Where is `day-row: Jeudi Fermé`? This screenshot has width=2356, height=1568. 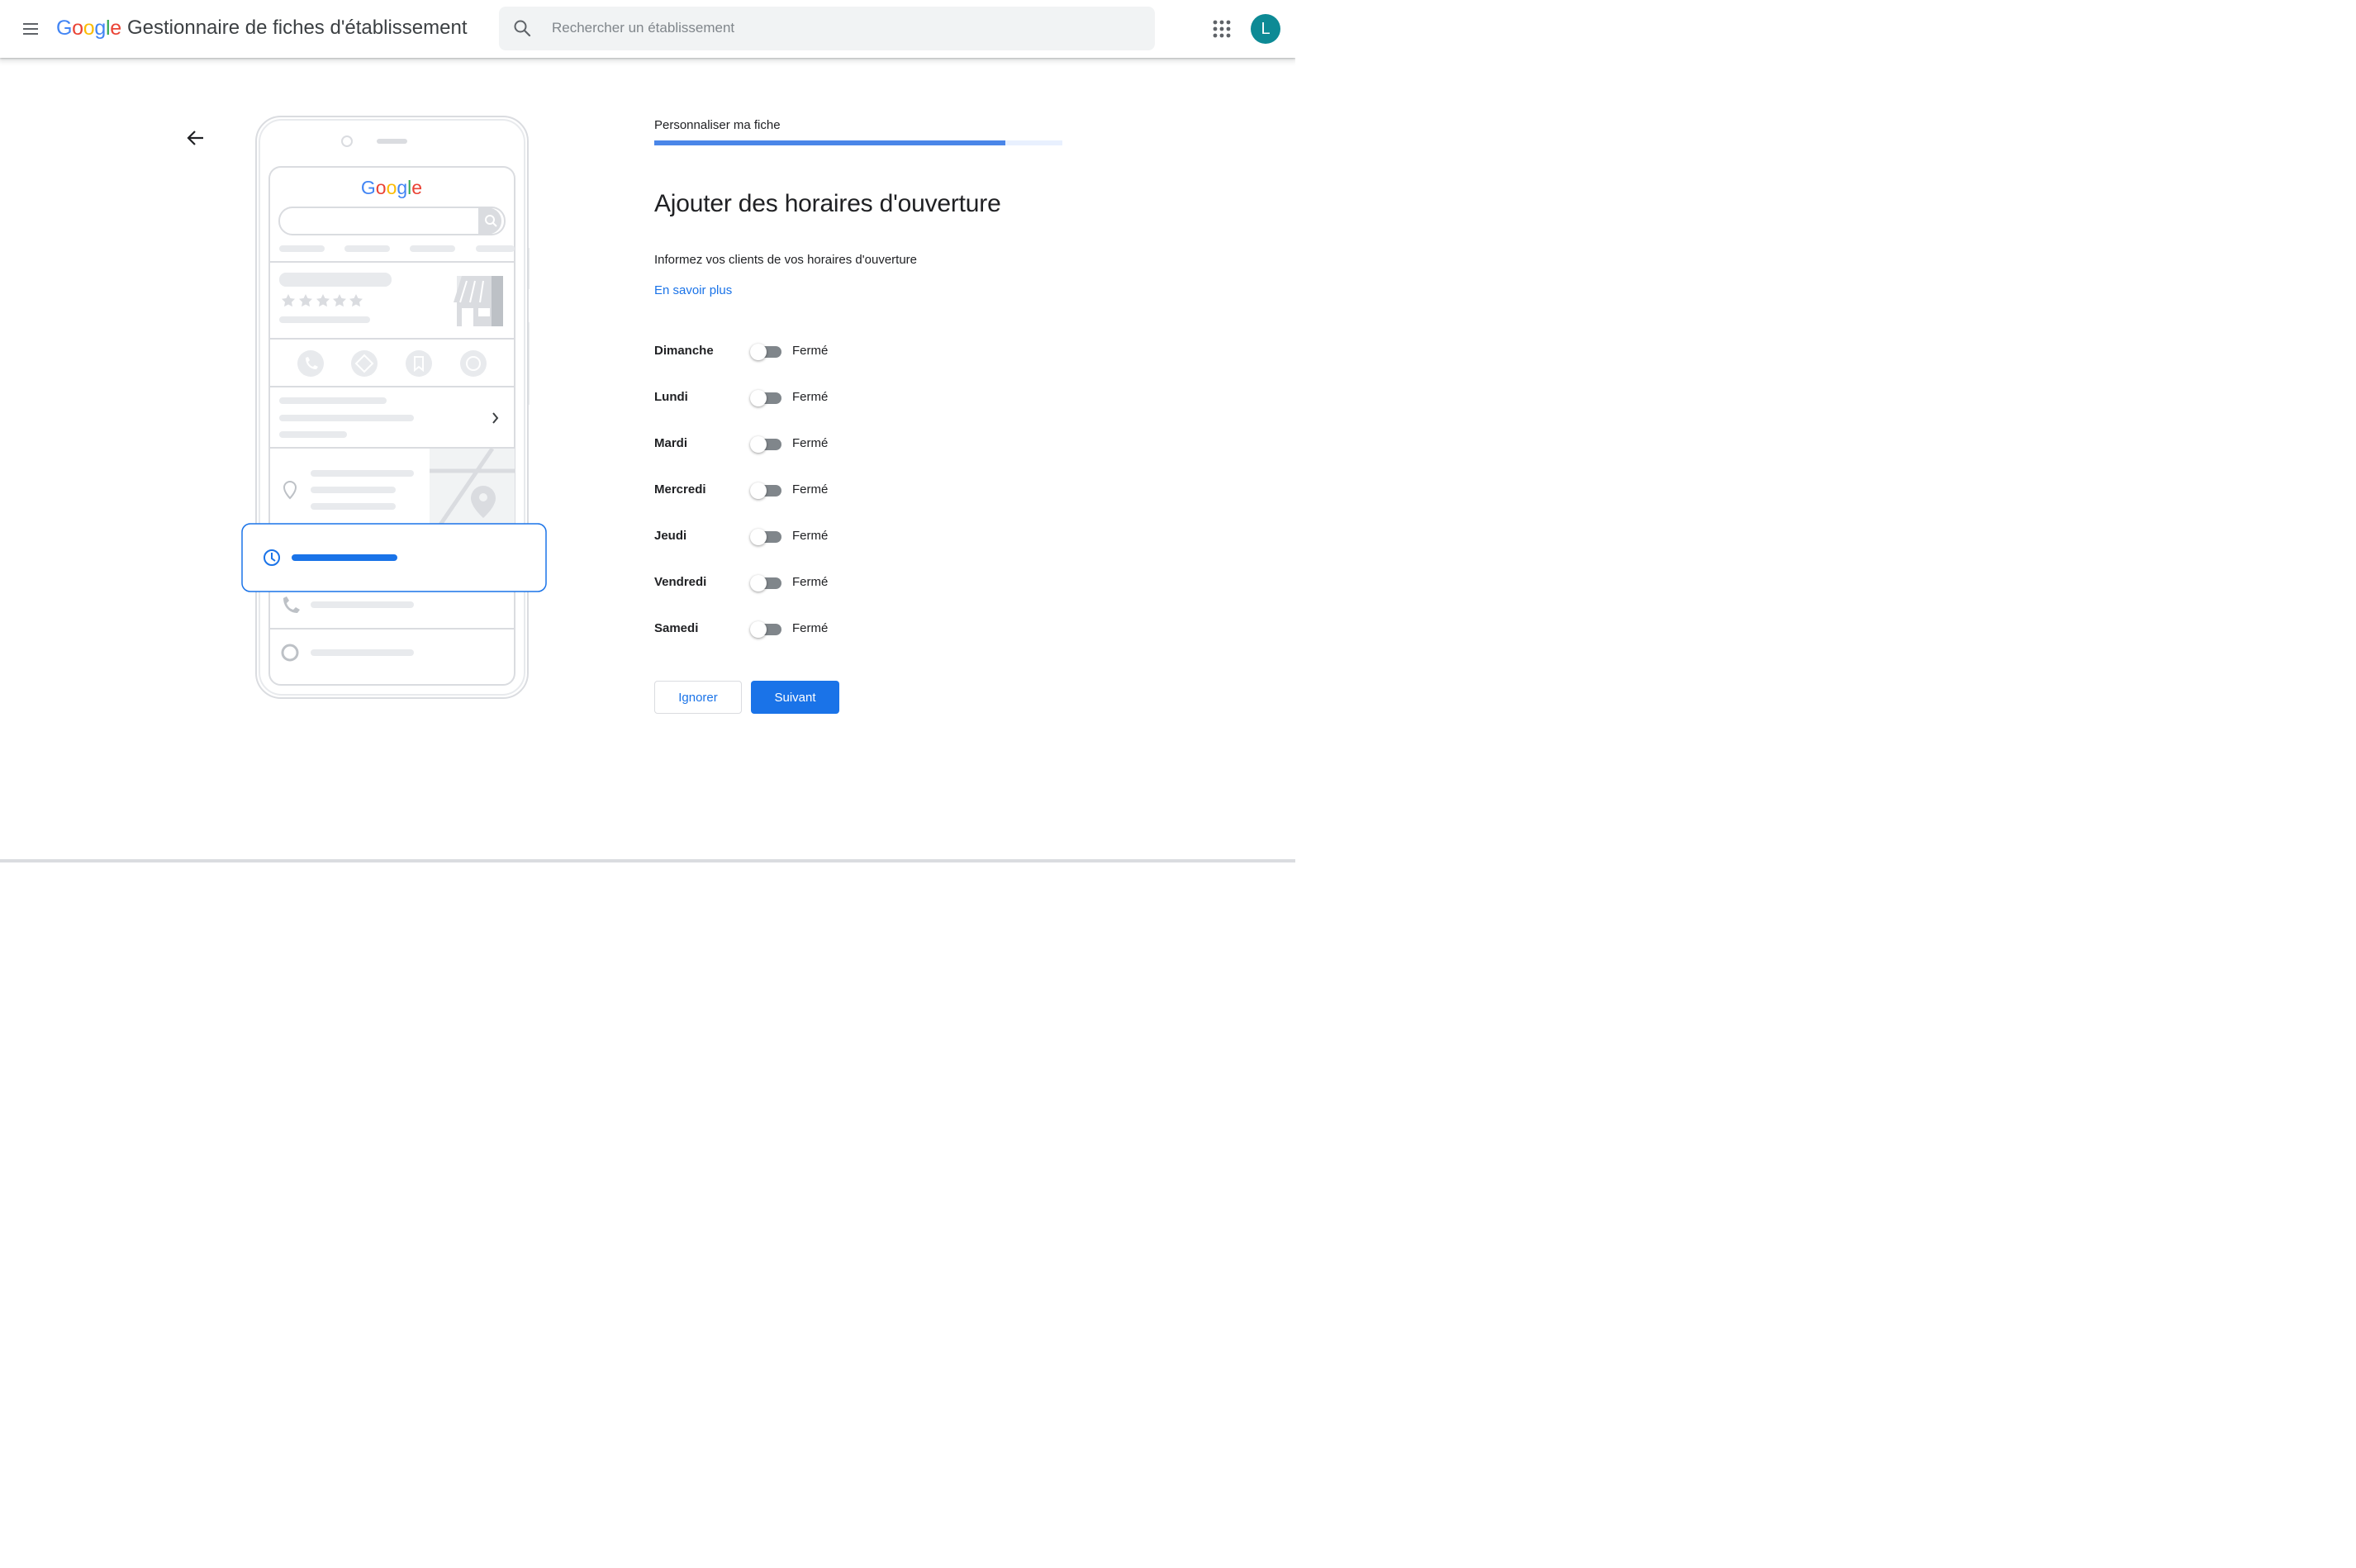
day-row: Jeudi Fermé is located at coordinates (819, 535).